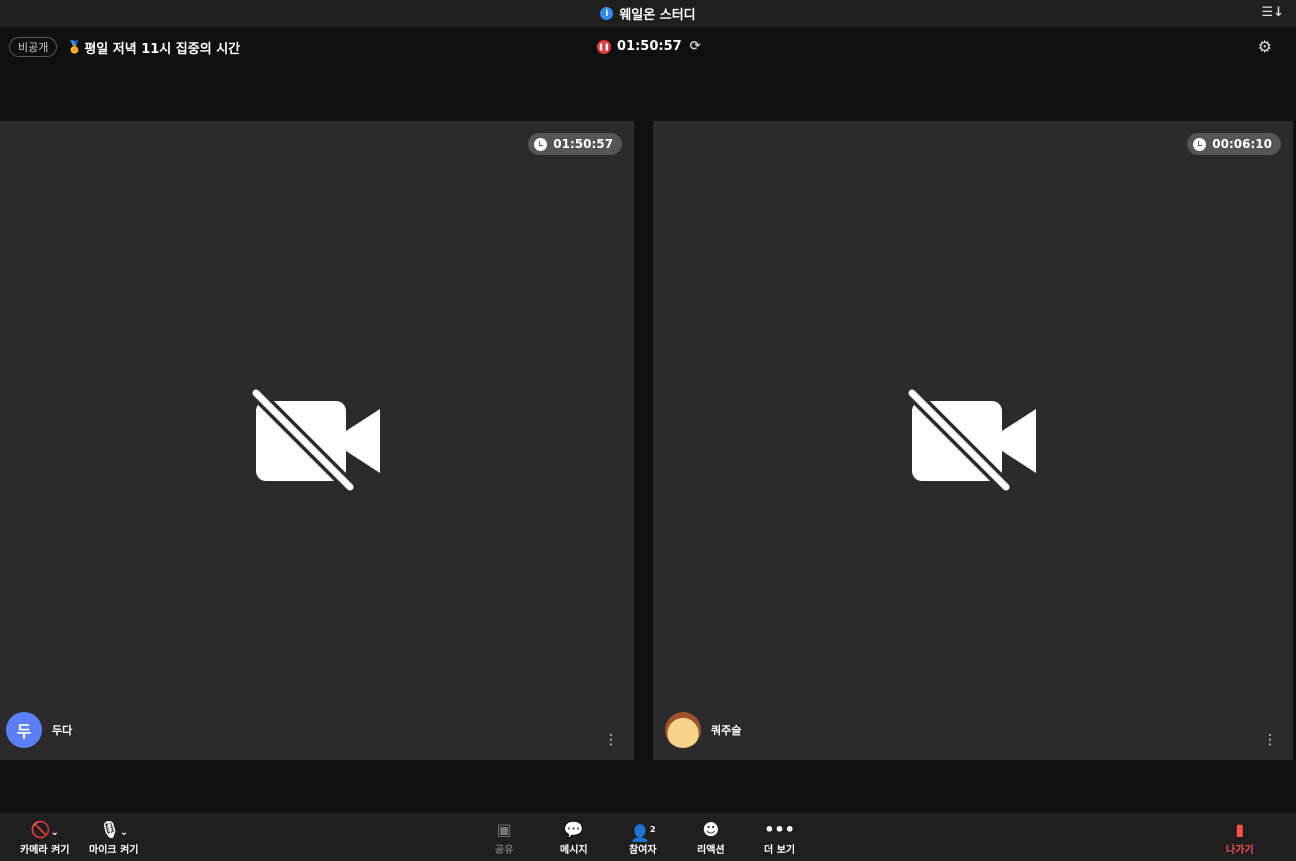 Image resolution: width=1296 pixels, height=861 pixels. What do you see at coordinates (583, 144) in the screenshot?
I see `study-time: 01:50:57` at bounding box center [583, 144].